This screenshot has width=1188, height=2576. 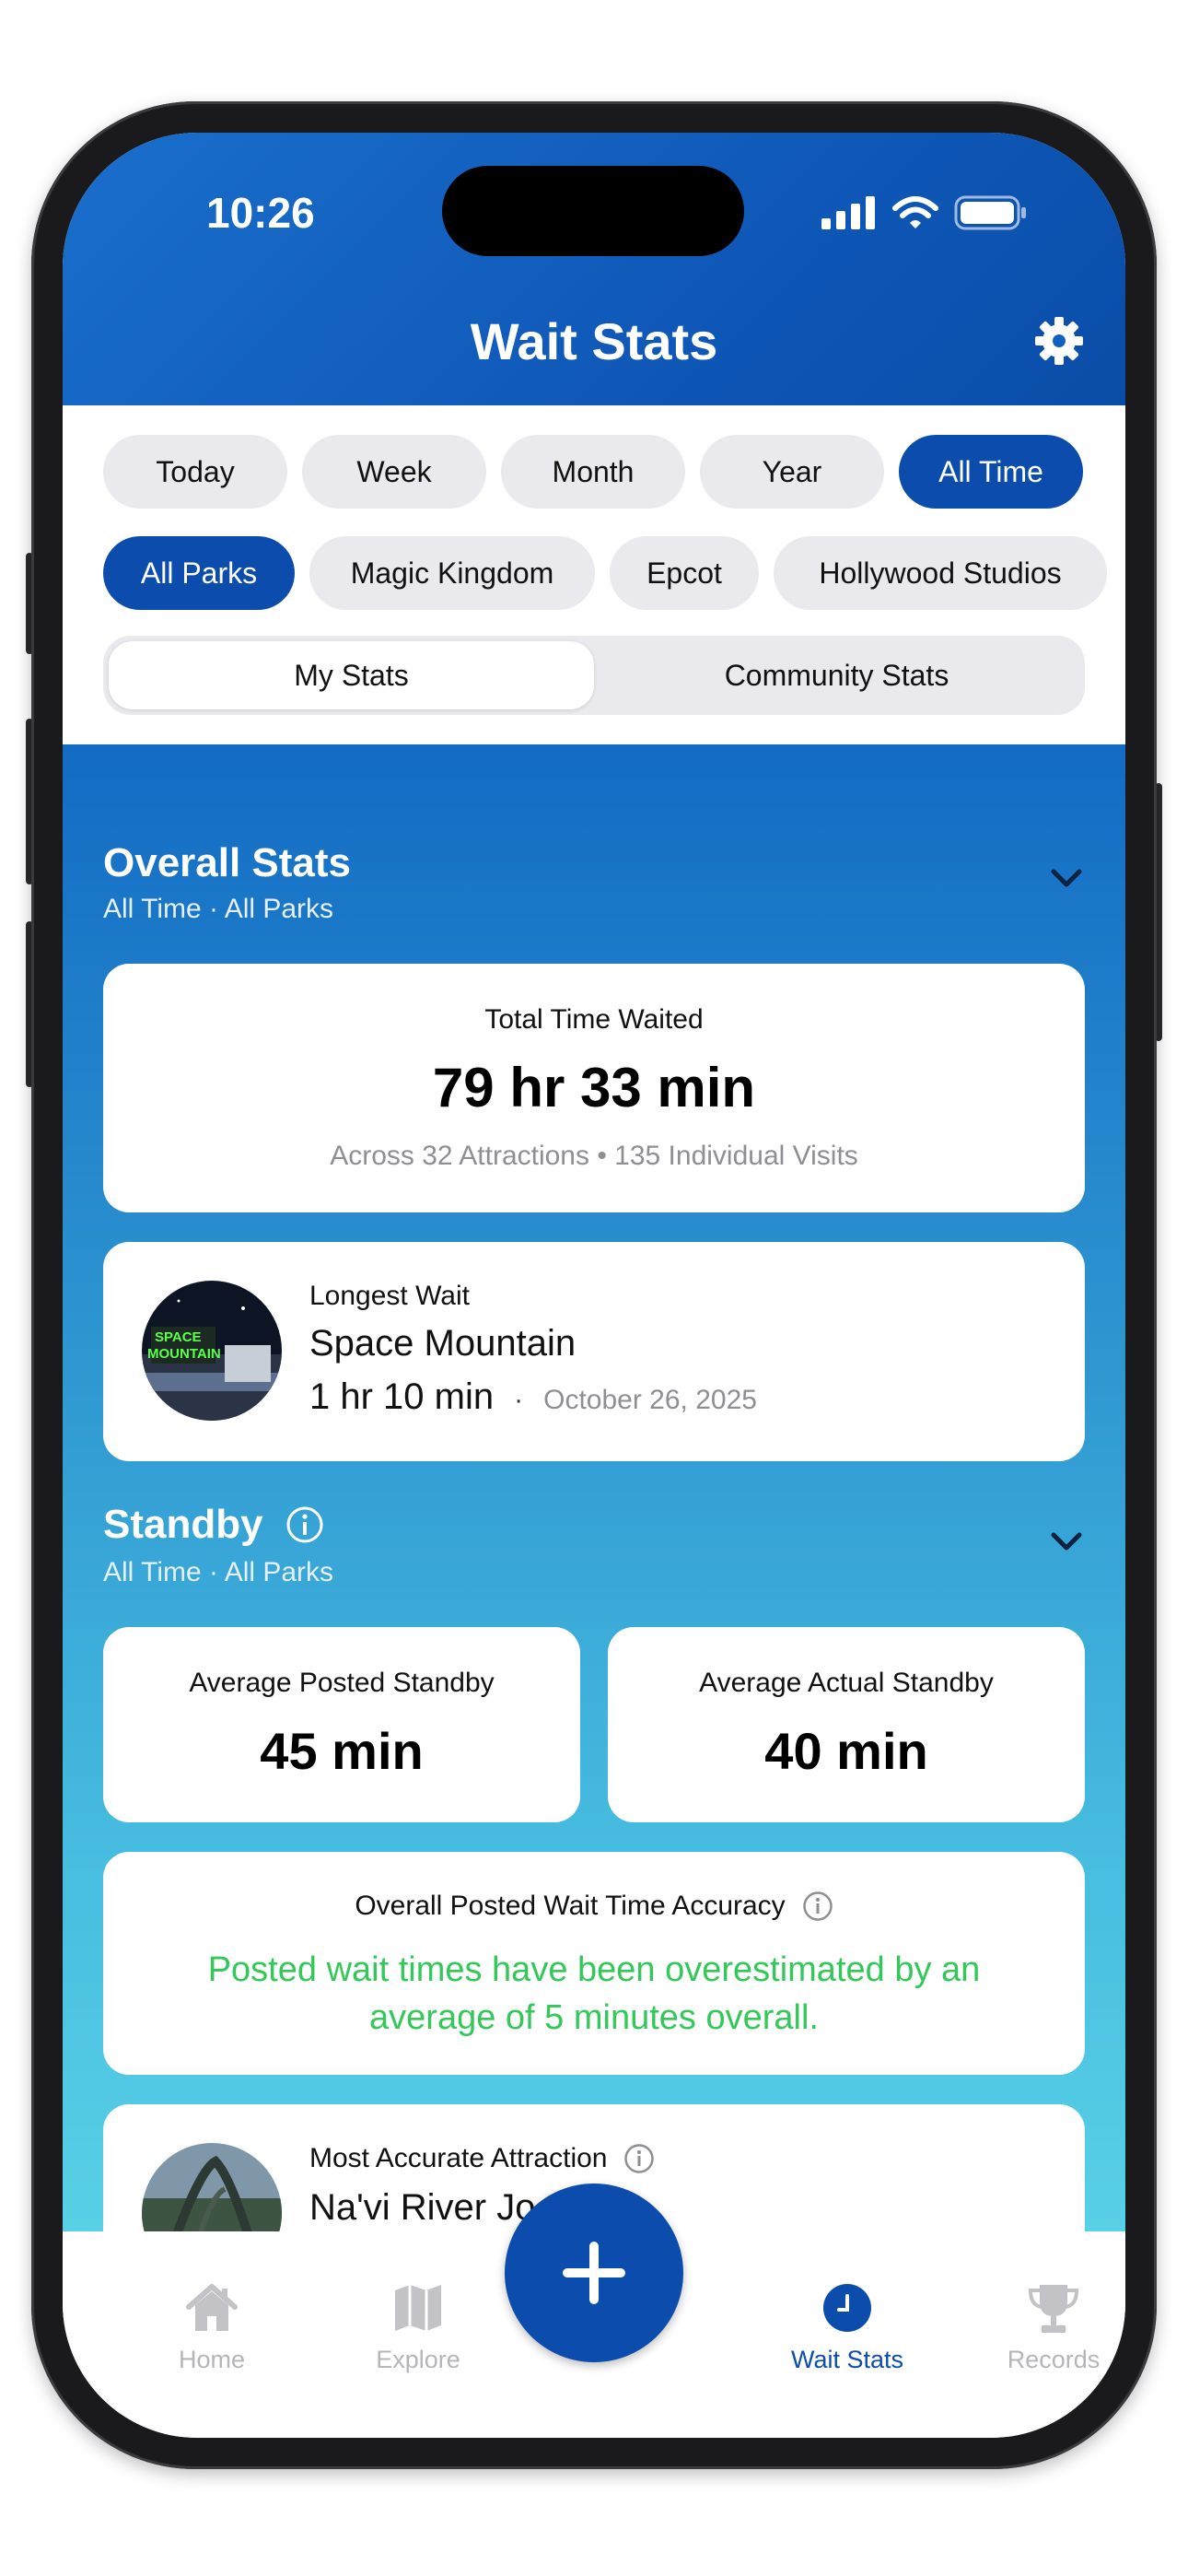 I want to click on standby-title-text: Standby, so click(x=183, y=1524).